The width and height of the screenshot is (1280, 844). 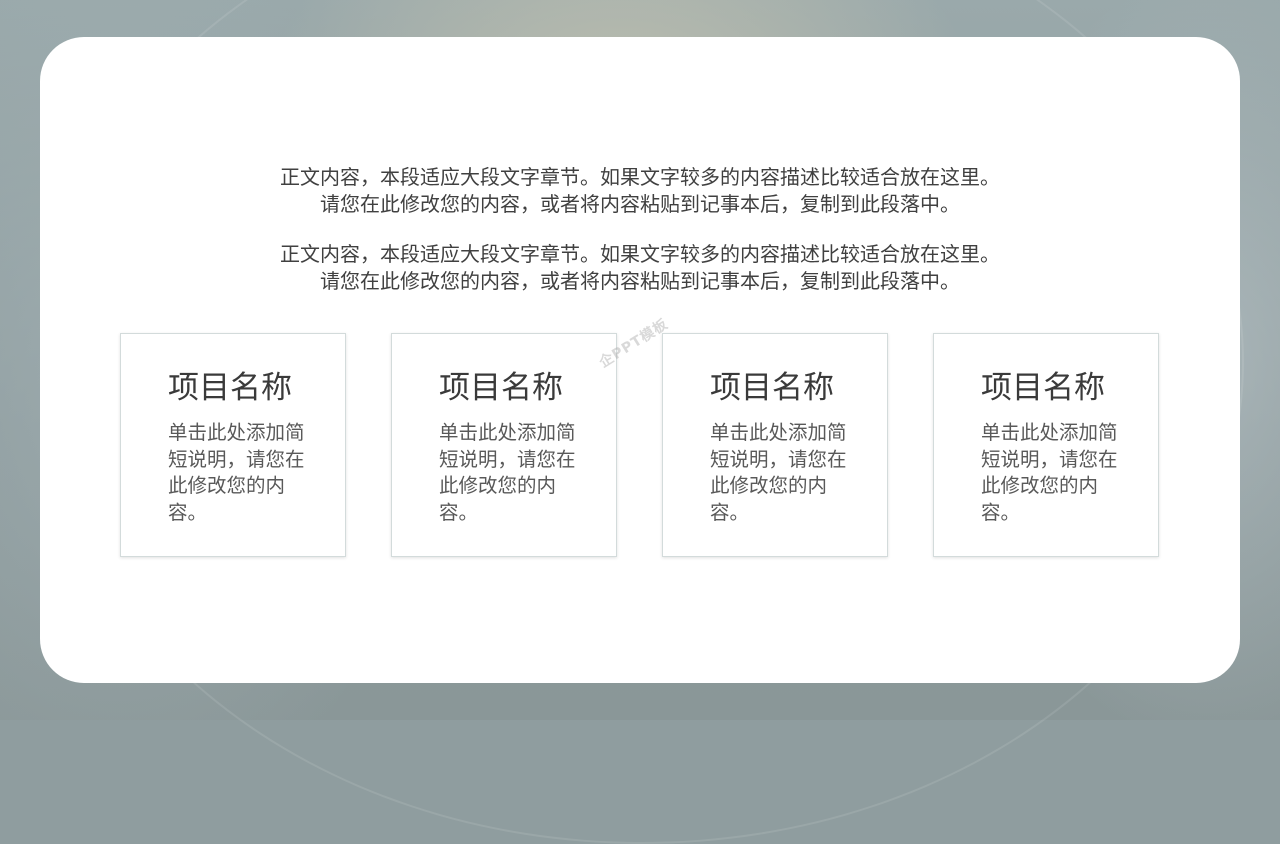 What do you see at coordinates (640, 204) in the screenshot?
I see `paragraph-1-line-2: 请您在此修改您的内容，或者将内容粘贴到记事本后，复制到此段落中。` at bounding box center [640, 204].